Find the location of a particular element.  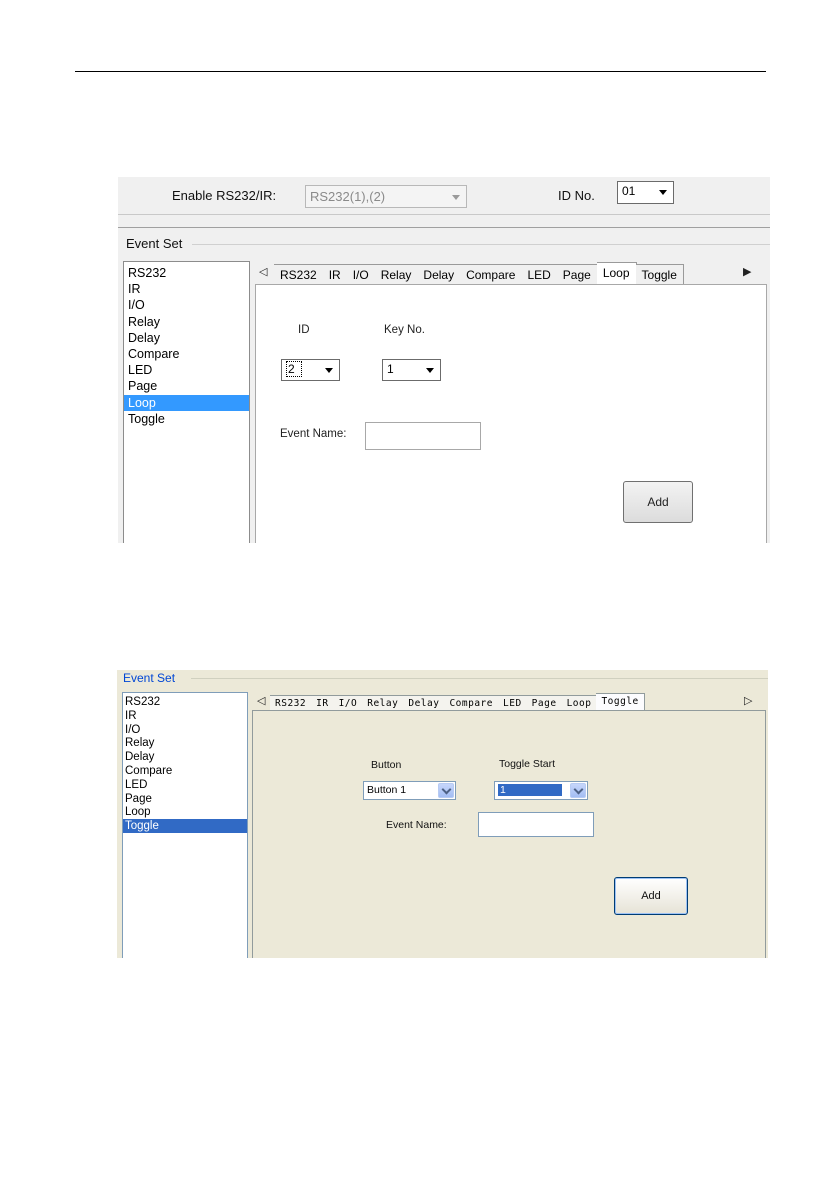

tab-compare: Compare is located at coordinates (491, 274).